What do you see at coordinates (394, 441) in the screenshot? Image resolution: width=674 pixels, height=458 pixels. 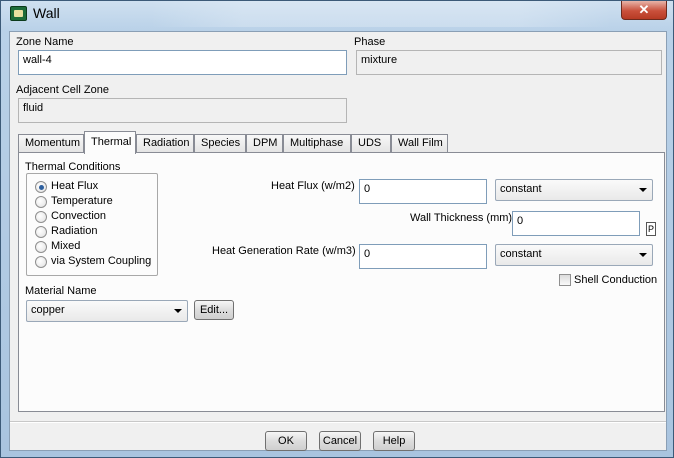 I see `help-button: Help` at bounding box center [394, 441].